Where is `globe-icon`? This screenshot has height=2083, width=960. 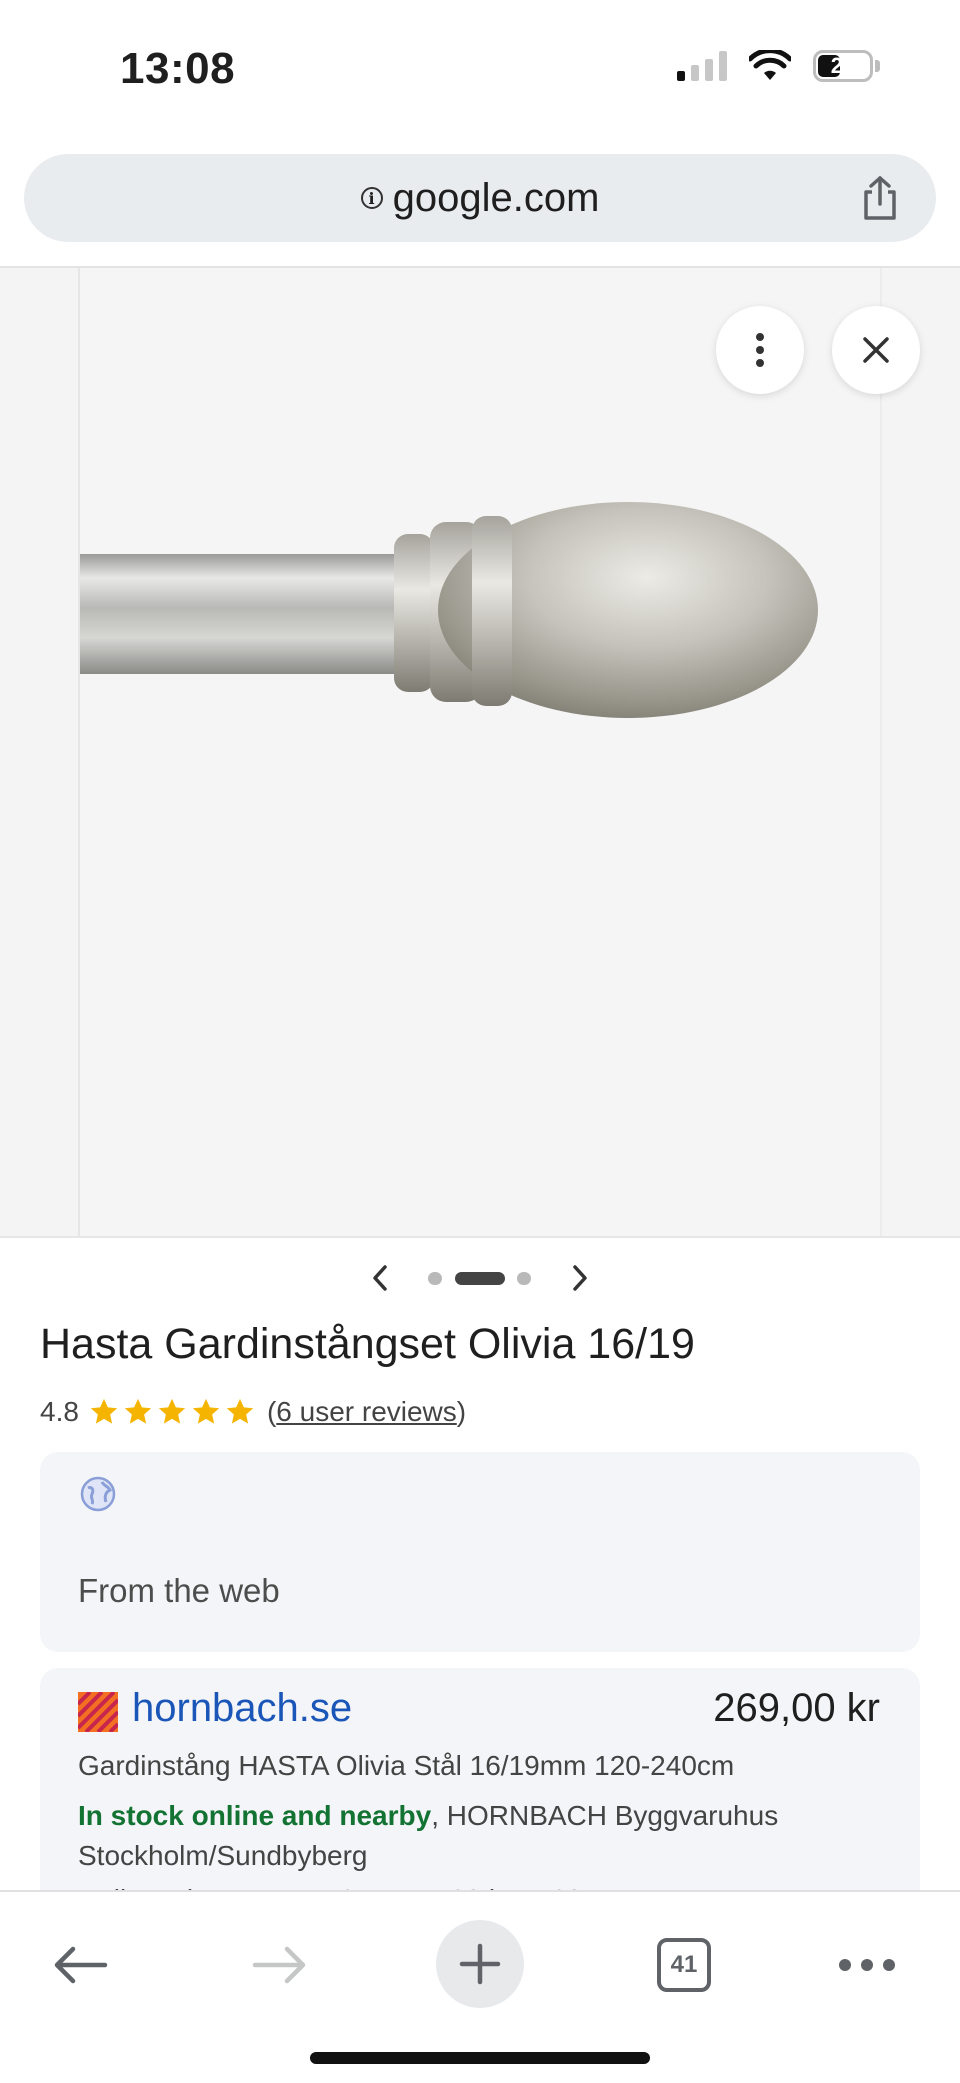 globe-icon is located at coordinates (98, 1494).